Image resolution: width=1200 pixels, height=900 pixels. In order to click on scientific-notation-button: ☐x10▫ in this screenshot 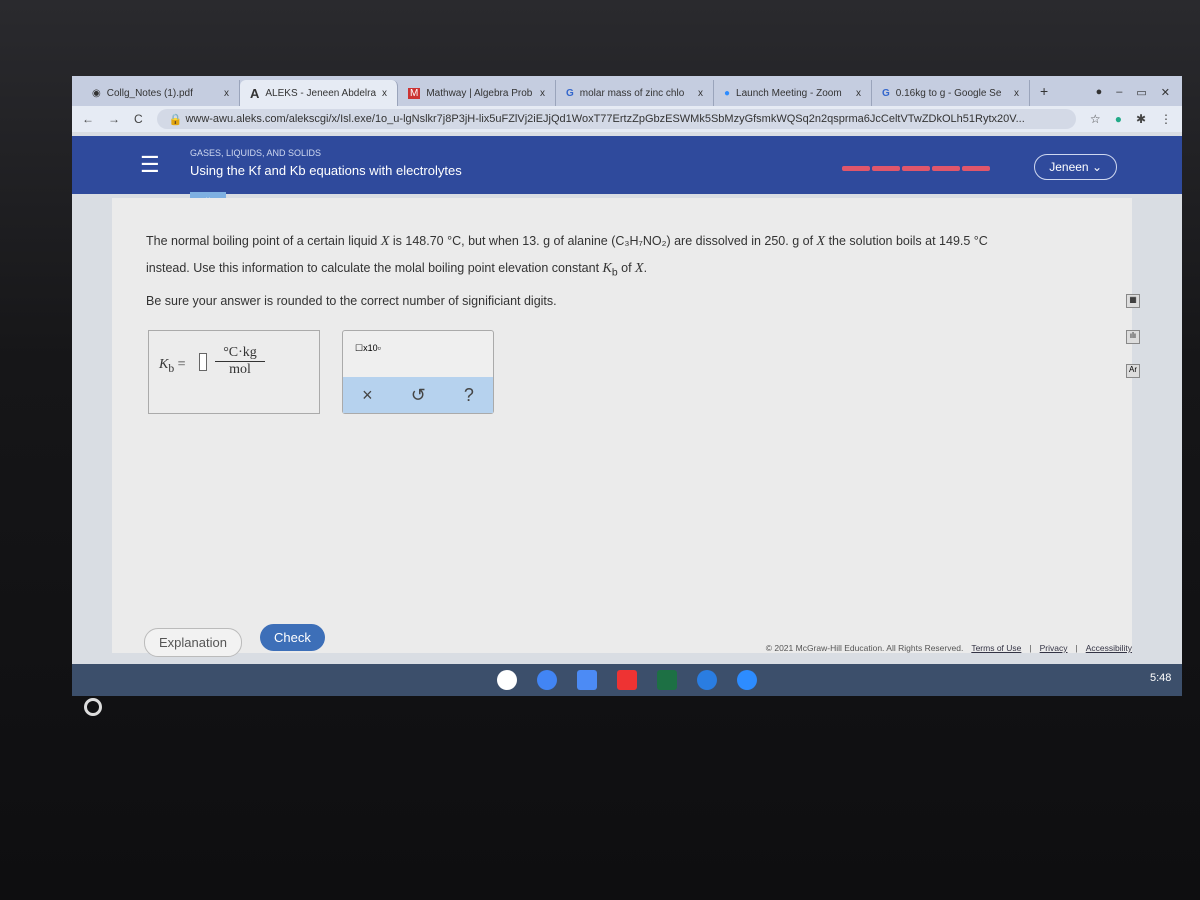, I will do `click(368, 348)`.